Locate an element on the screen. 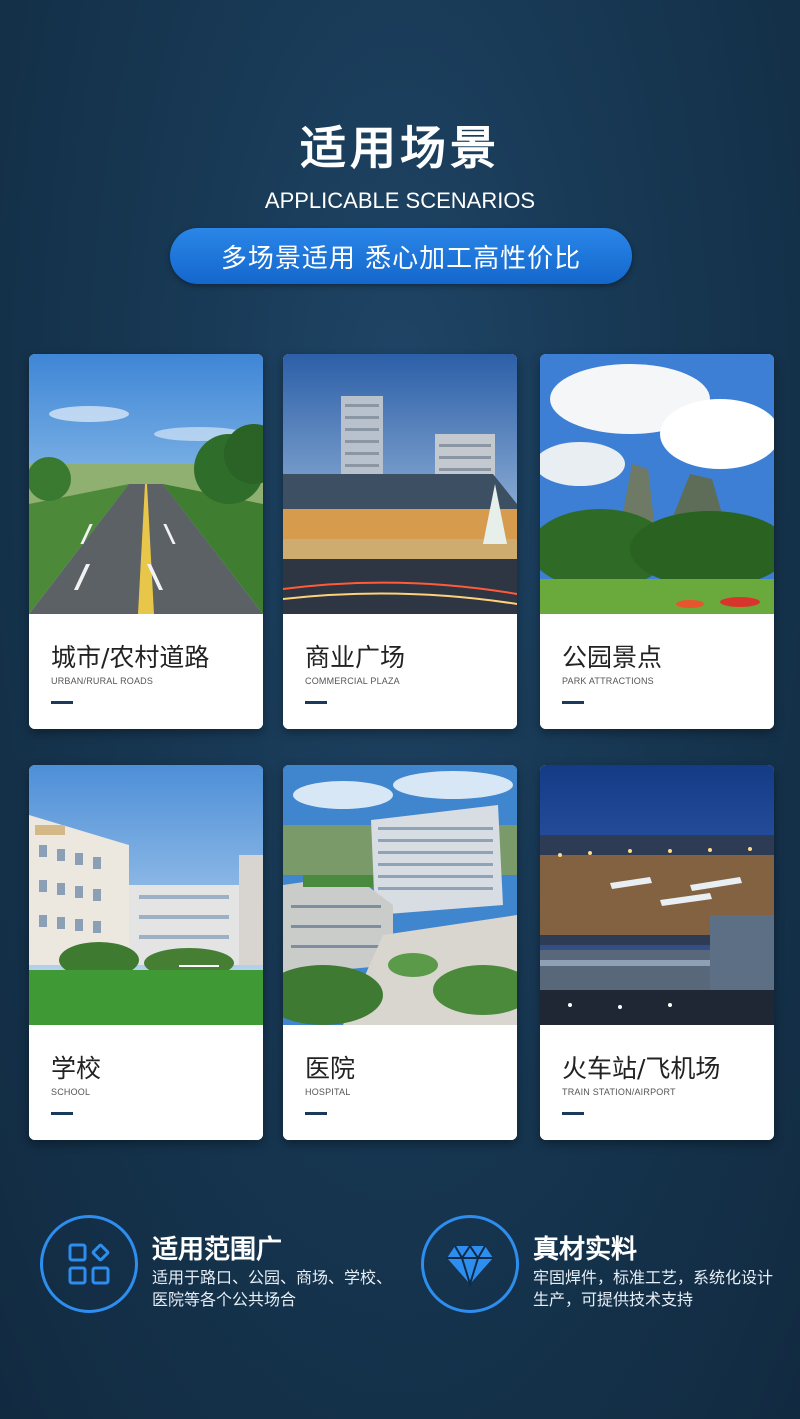 This screenshot has height=1419, width=800. card-subtitle: COMMERCIAL PLAZA is located at coordinates (352, 681).